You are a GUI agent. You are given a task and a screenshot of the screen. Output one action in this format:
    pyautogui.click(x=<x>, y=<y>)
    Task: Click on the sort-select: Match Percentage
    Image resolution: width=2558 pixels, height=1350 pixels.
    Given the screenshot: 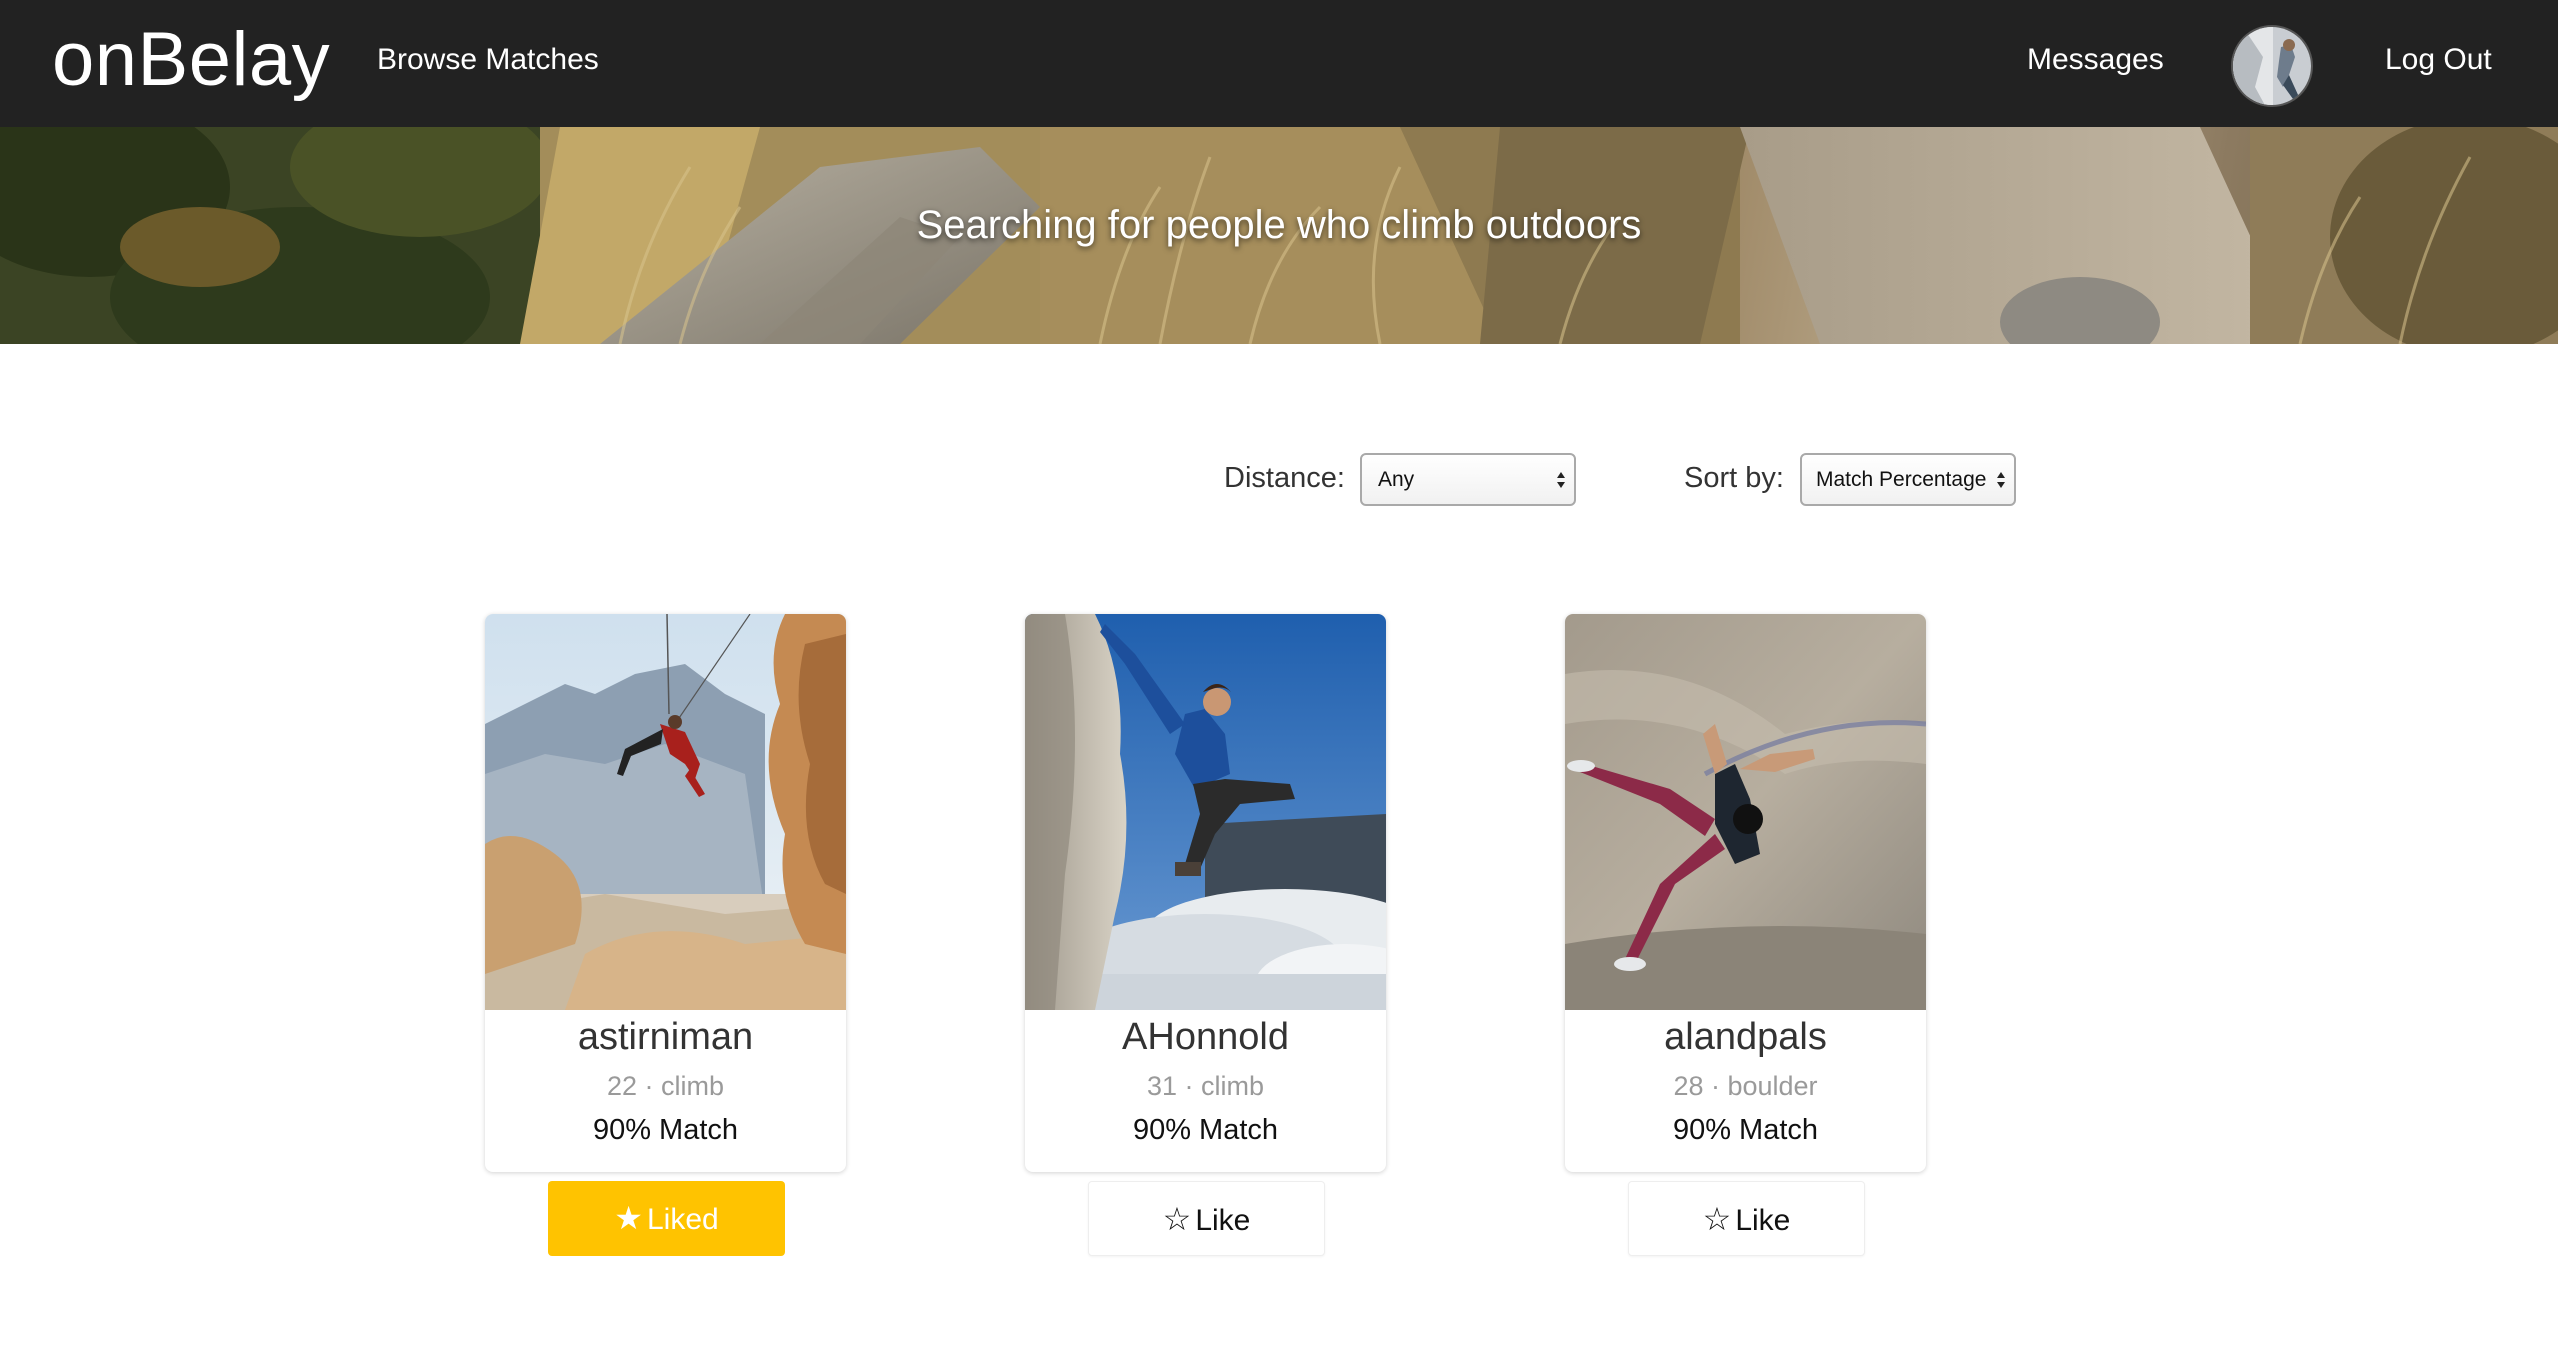 What is the action you would take?
    pyautogui.click(x=1908, y=479)
    